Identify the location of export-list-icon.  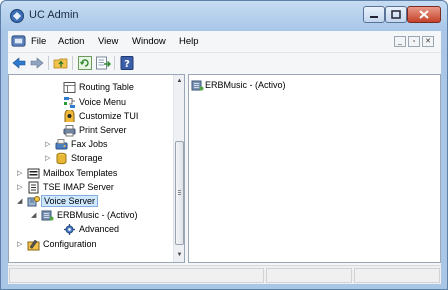
(103, 63).